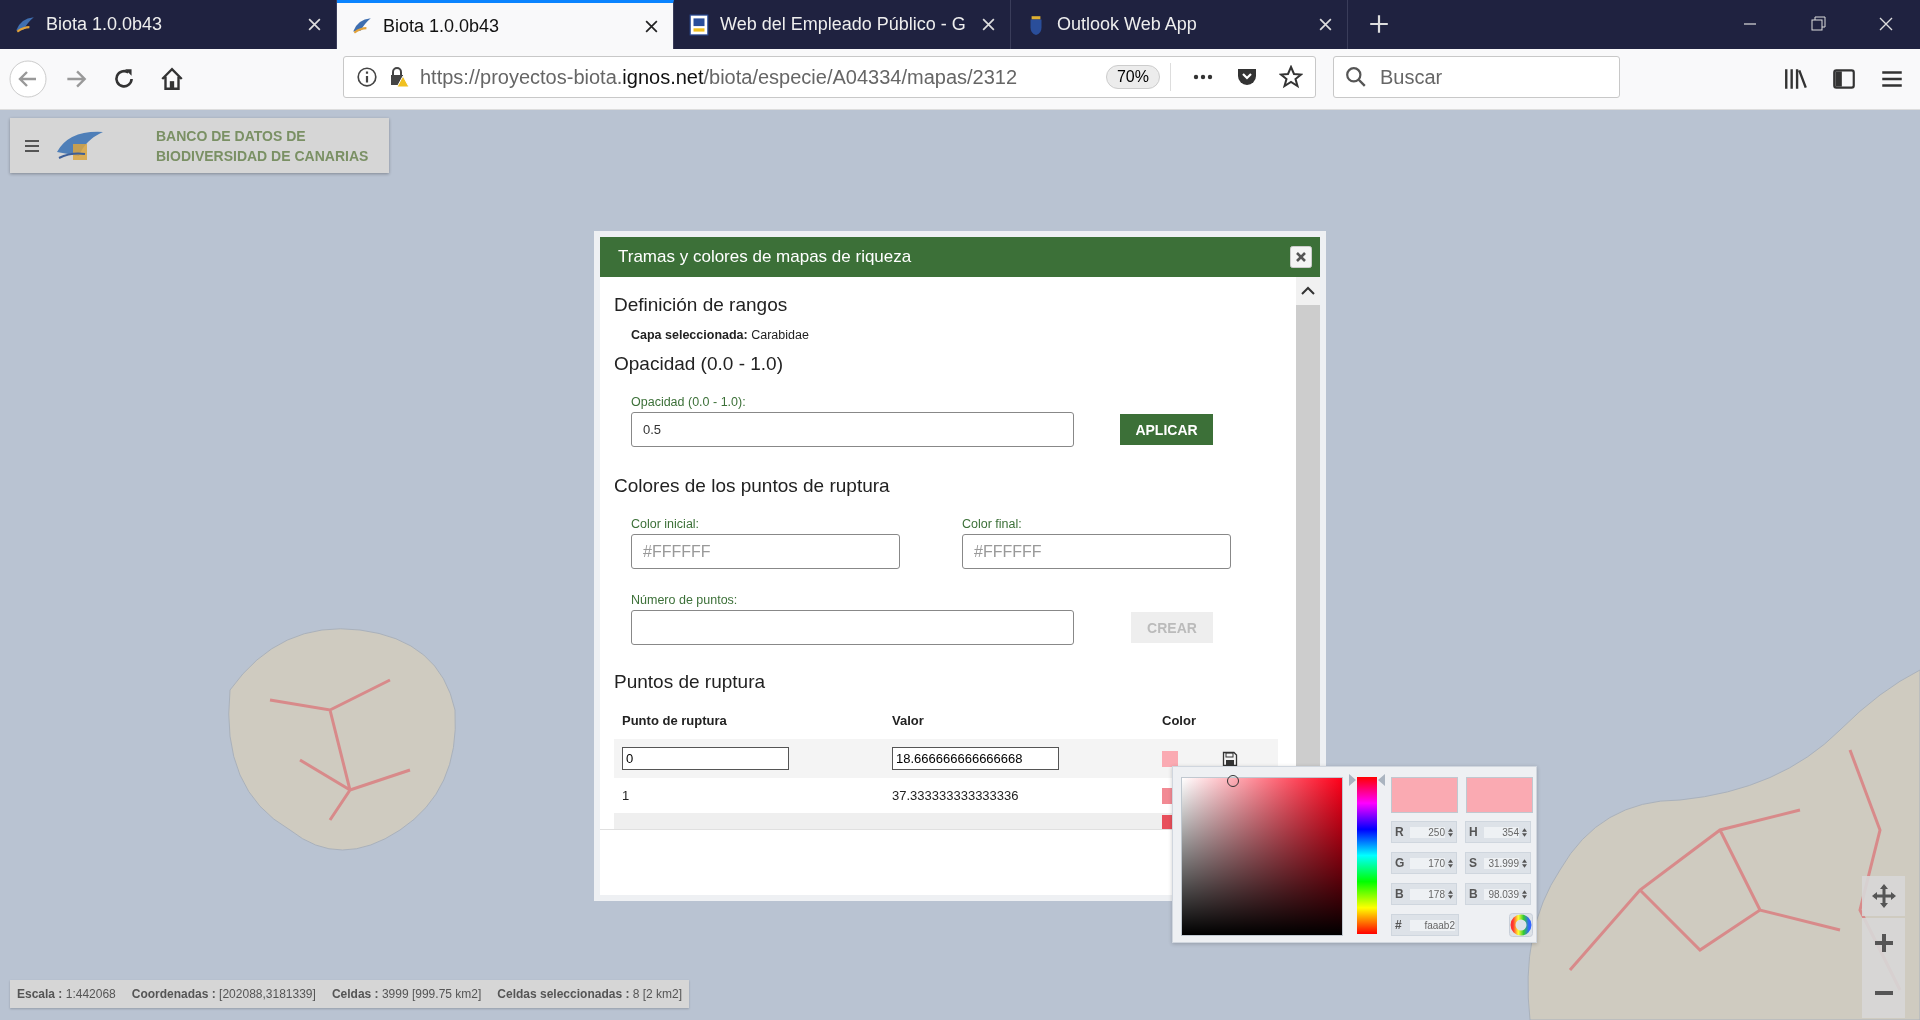 This screenshot has width=1920, height=1020. What do you see at coordinates (1367, 779) in the screenshot?
I see `hue-pointer-icon` at bounding box center [1367, 779].